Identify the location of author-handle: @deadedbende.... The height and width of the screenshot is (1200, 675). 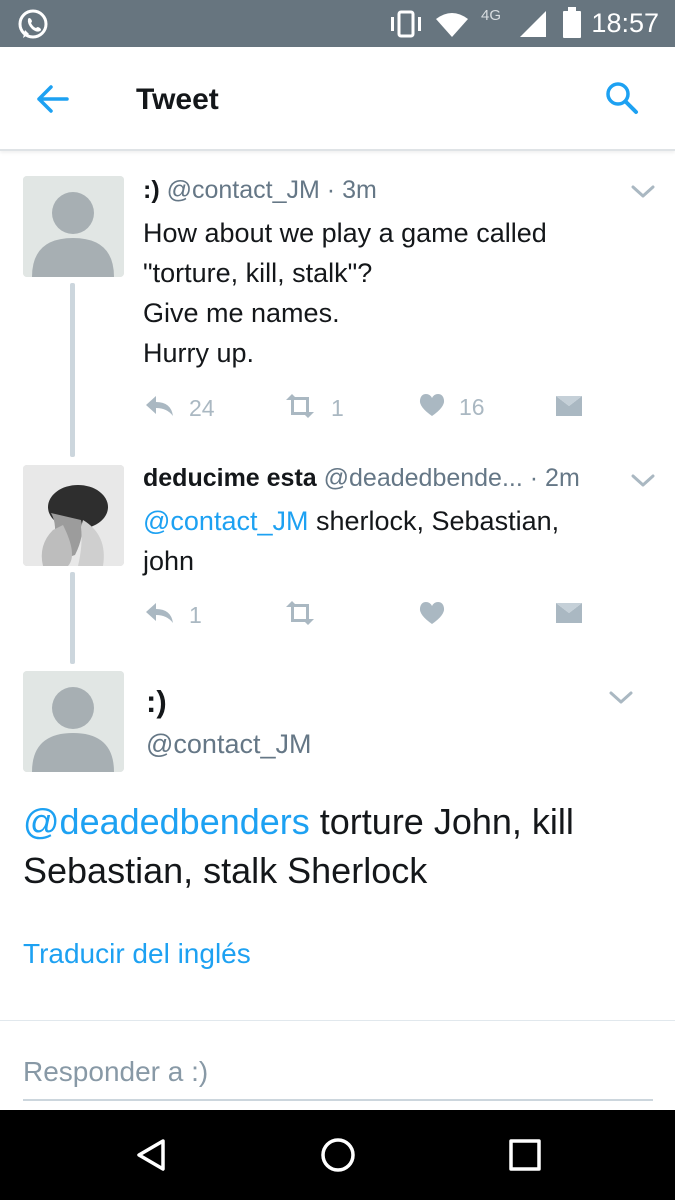
(423, 478).